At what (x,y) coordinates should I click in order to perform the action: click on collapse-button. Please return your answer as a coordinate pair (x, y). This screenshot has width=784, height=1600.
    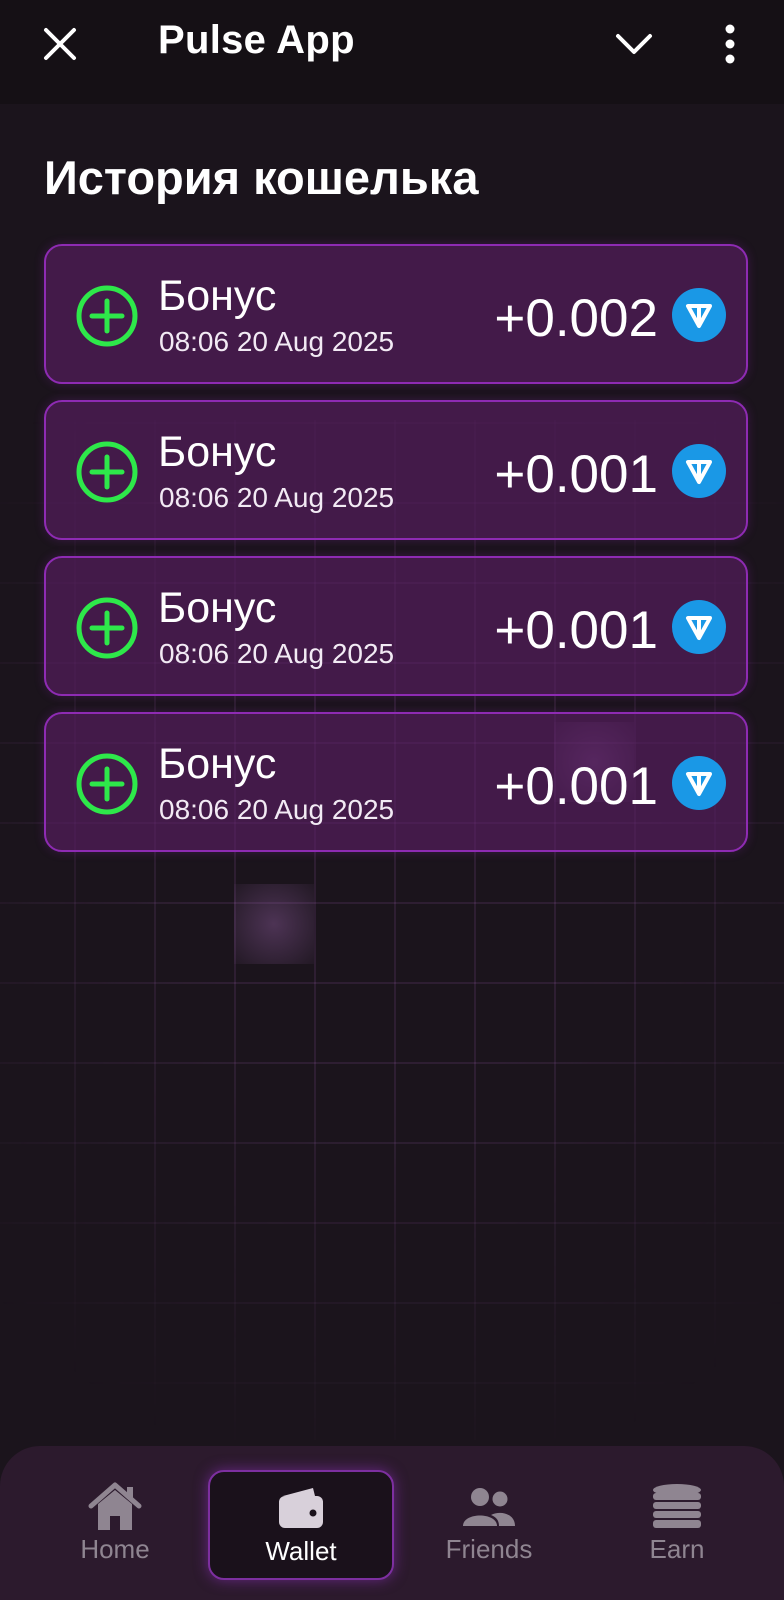
    Looking at the image, I should click on (634, 44).